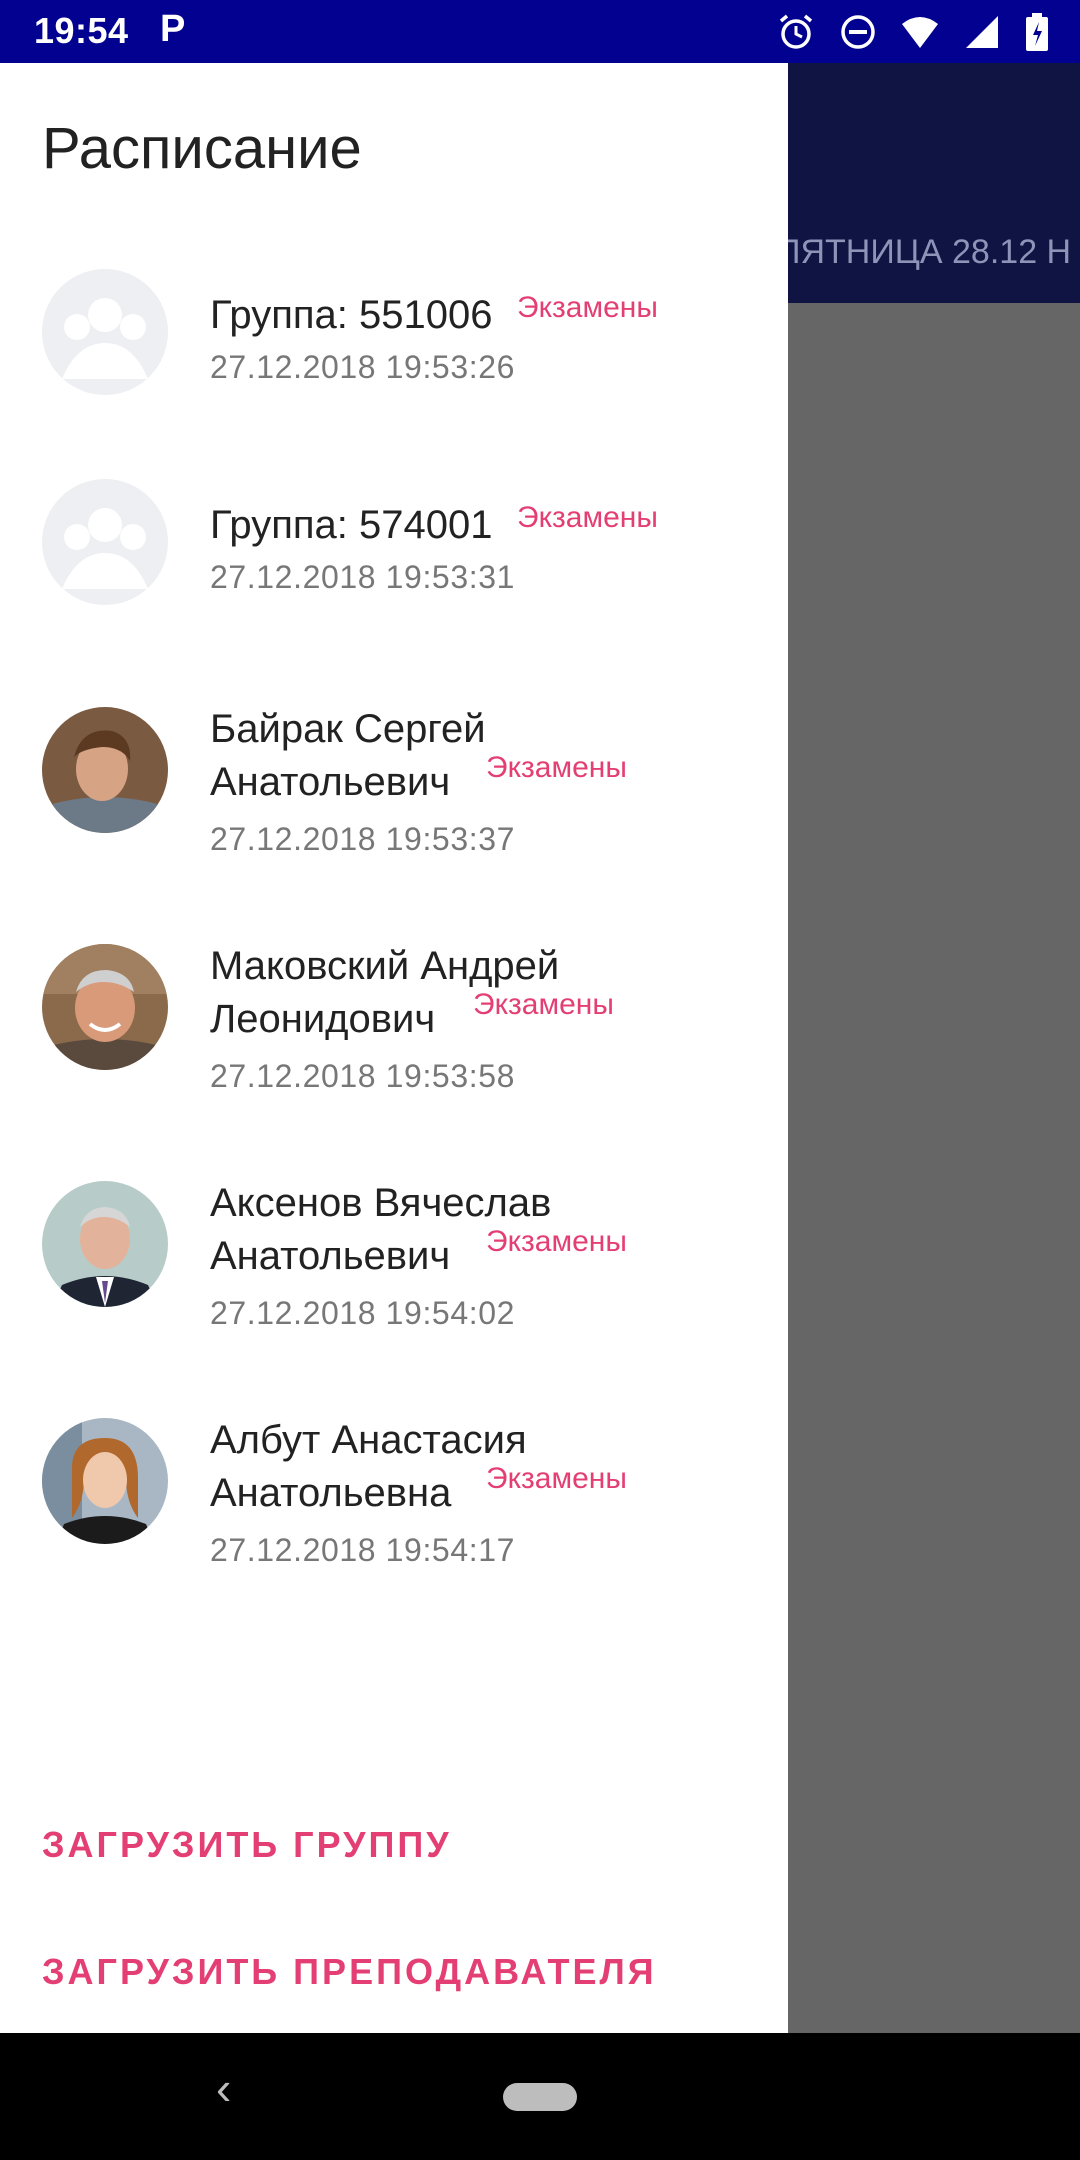 This screenshot has width=1080, height=2160. What do you see at coordinates (349, 1972) in the screenshot?
I see `load-teacher-button: ЗАГРУЗИТЬ ПРЕПОДАВАТЕЛЯ` at bounding box center [349, 1972].